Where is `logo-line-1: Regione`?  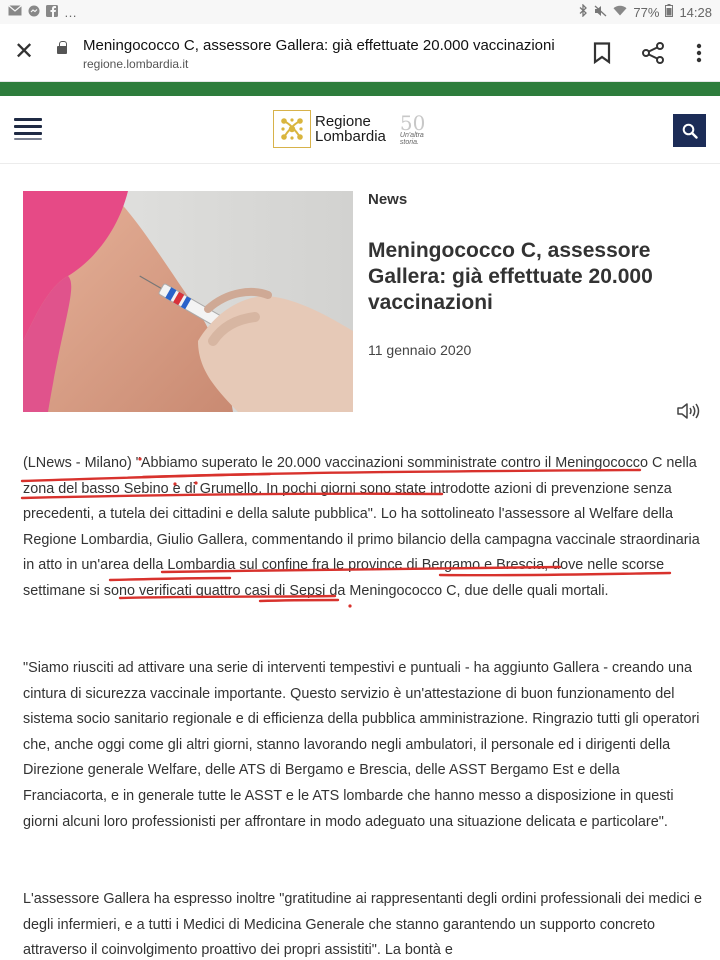 logo-line-1: Regione is located at coordinates (343, 121).